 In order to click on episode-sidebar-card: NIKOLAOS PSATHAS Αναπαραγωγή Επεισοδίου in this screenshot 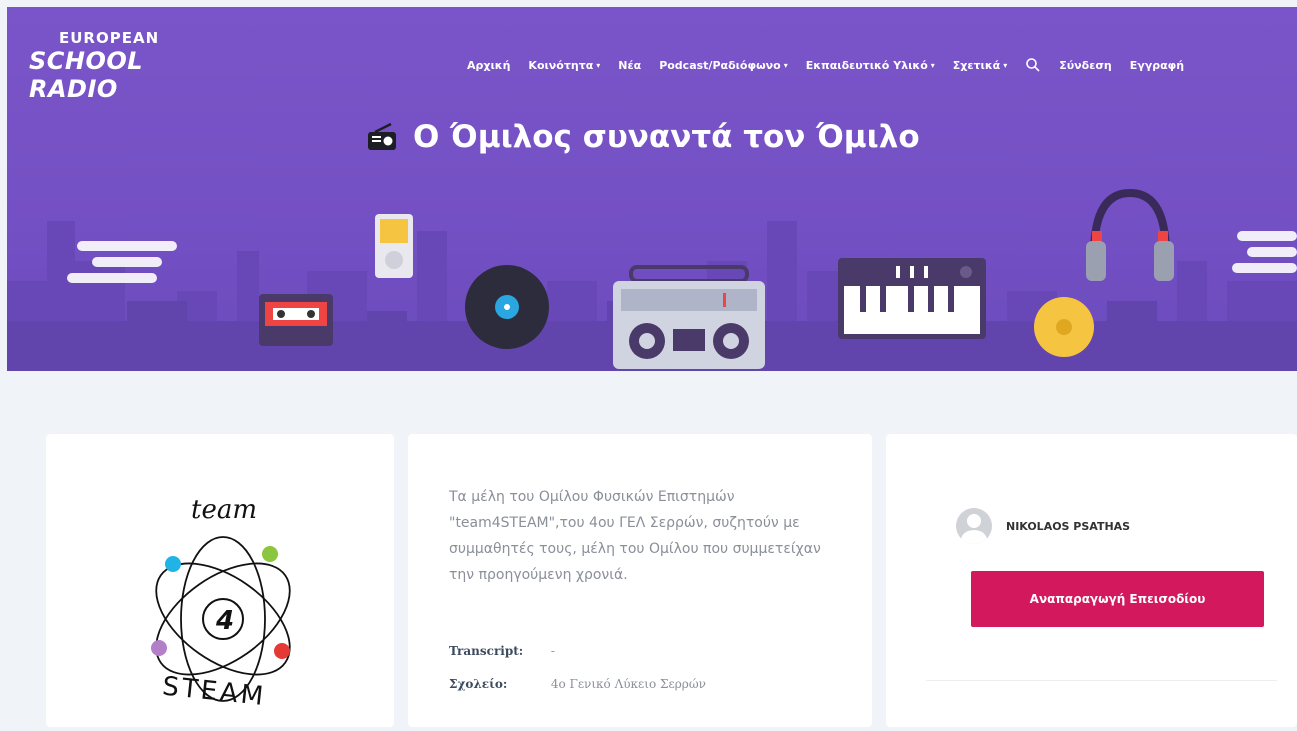, I will do `click(1091, 580)`.